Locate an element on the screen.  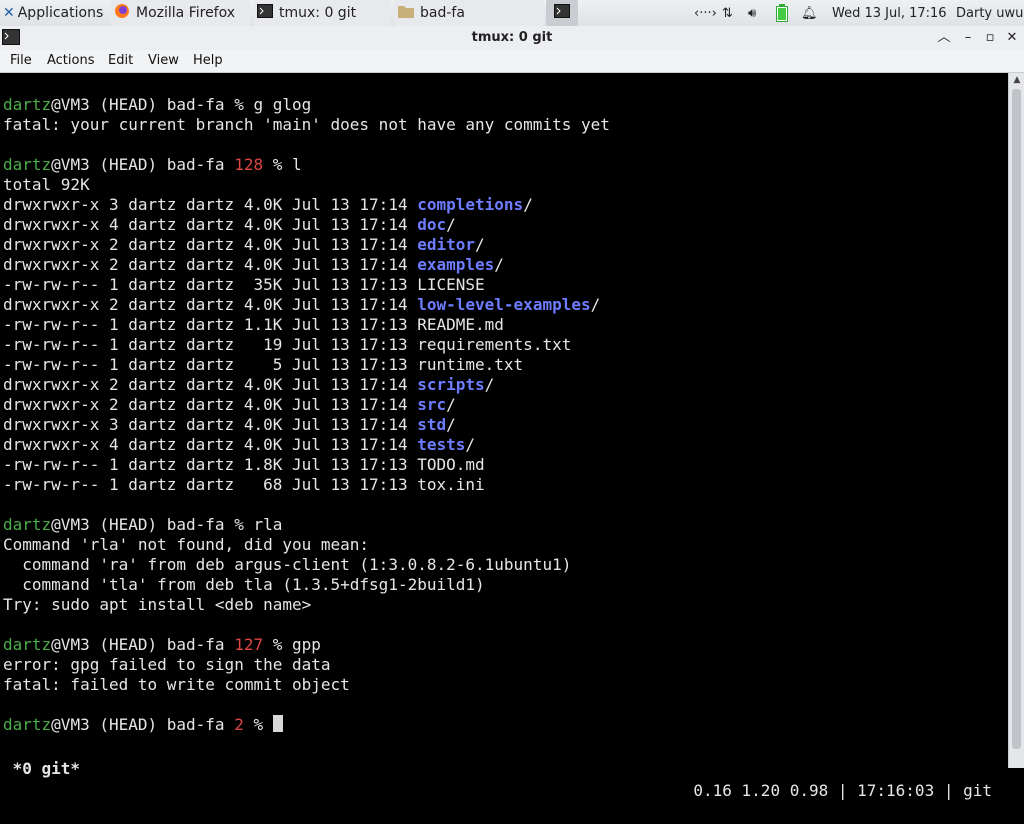
directory-name: std is located at coordinates (432, 424).